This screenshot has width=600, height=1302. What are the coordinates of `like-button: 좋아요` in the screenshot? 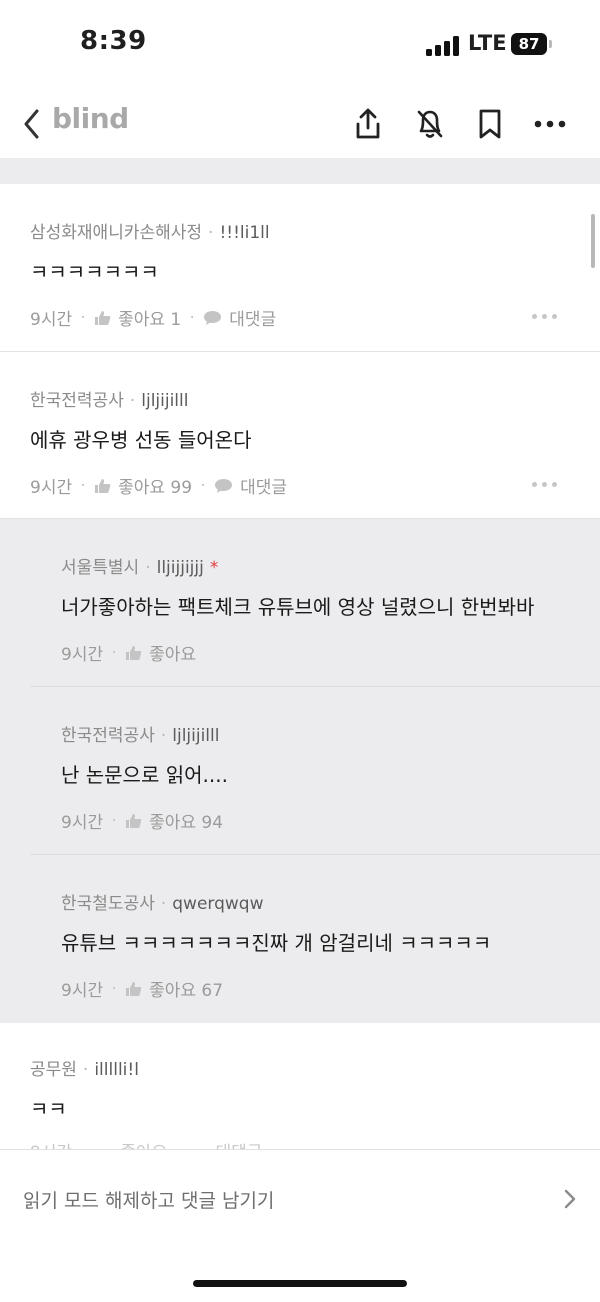 It's located at (160, 652).